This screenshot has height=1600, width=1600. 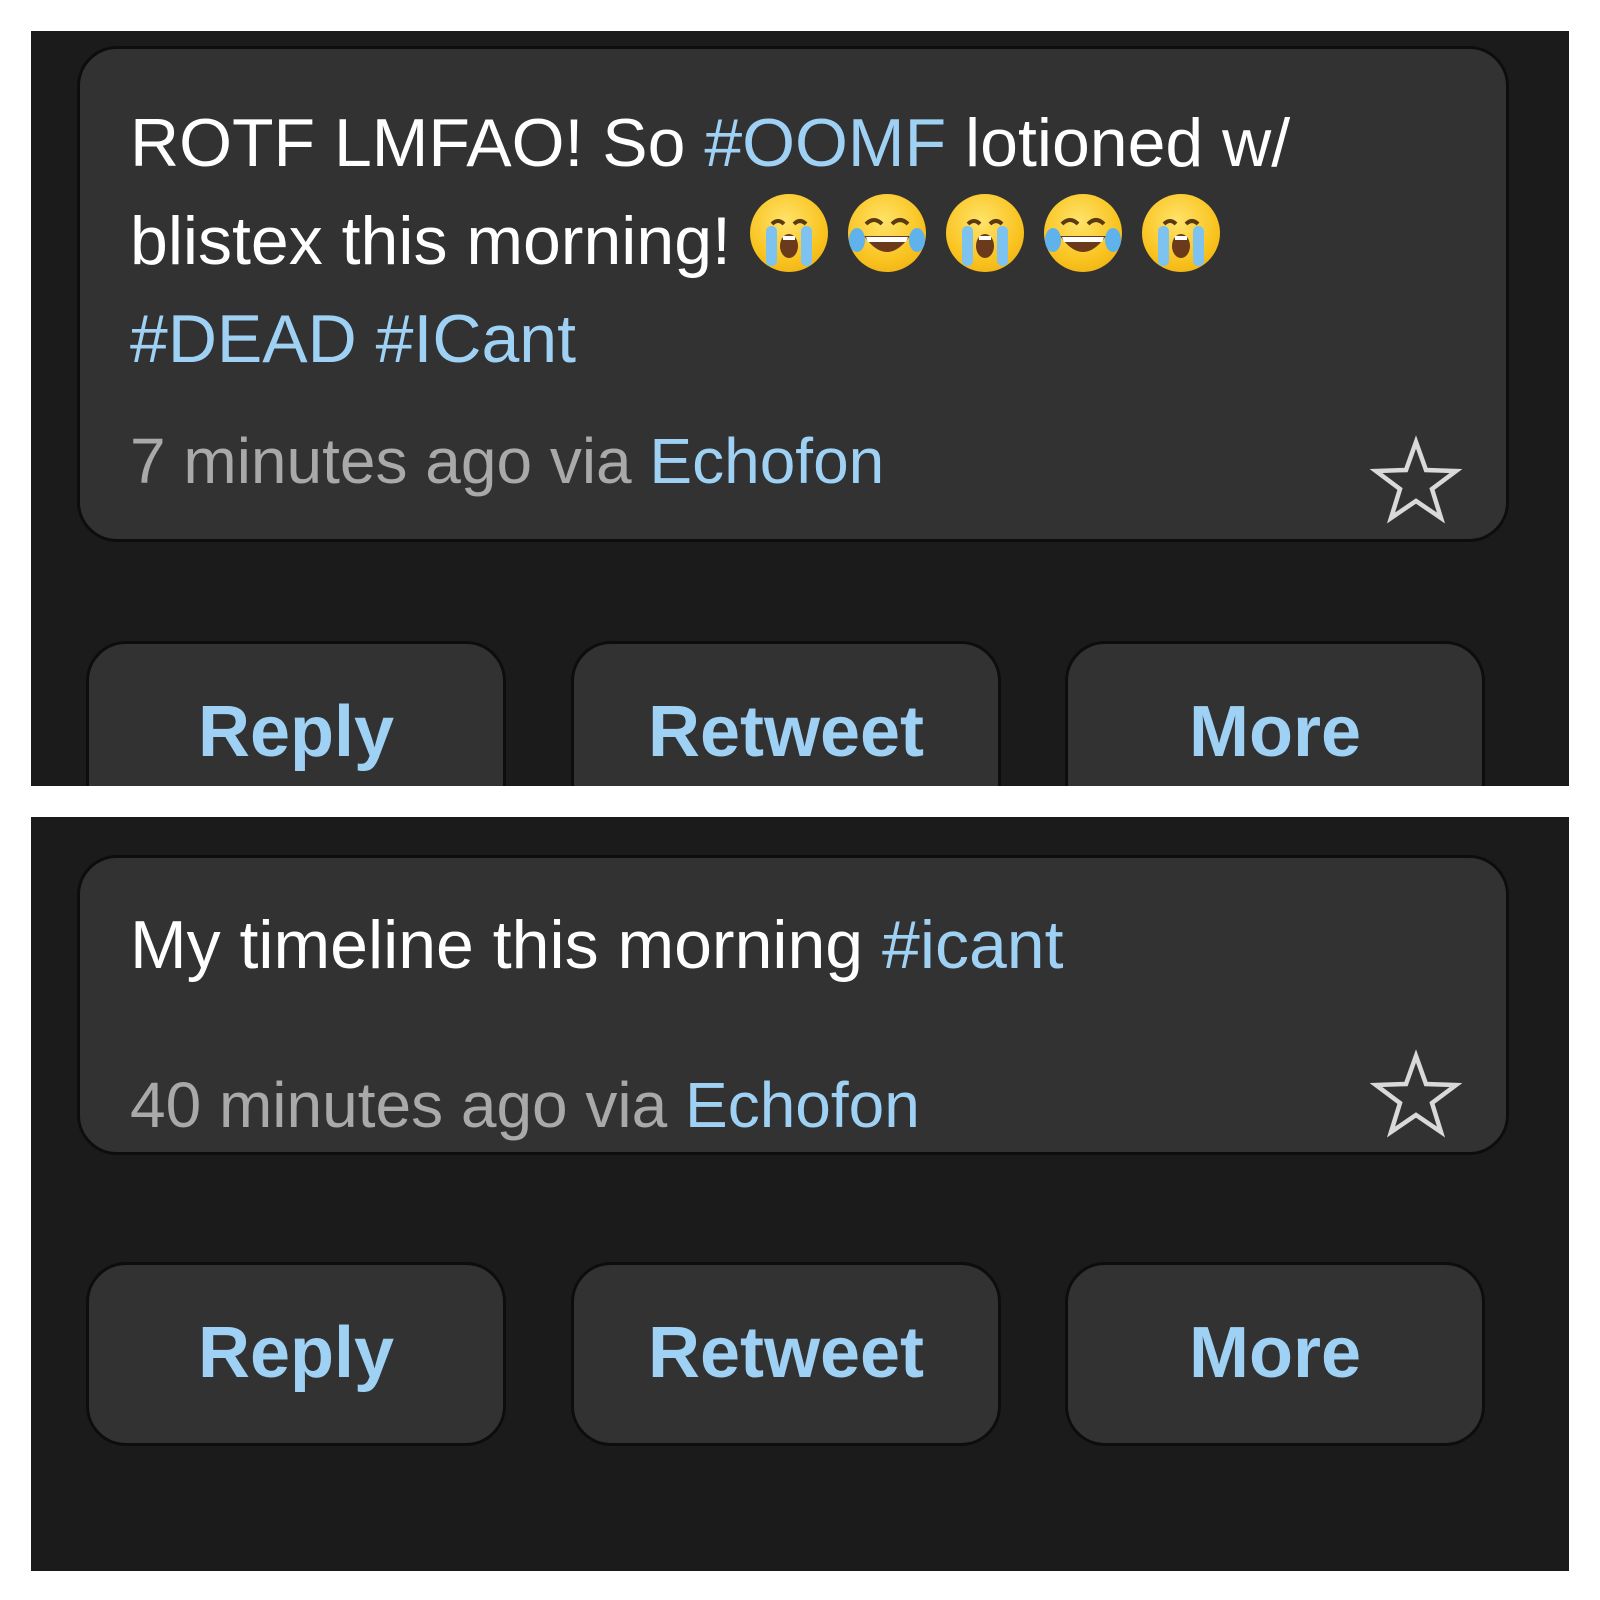 What do you see at coordinates (506, 945) in the screenshot?
I see `tweet-text-segment: My timeline this morning` at bounding box center [506, 945].